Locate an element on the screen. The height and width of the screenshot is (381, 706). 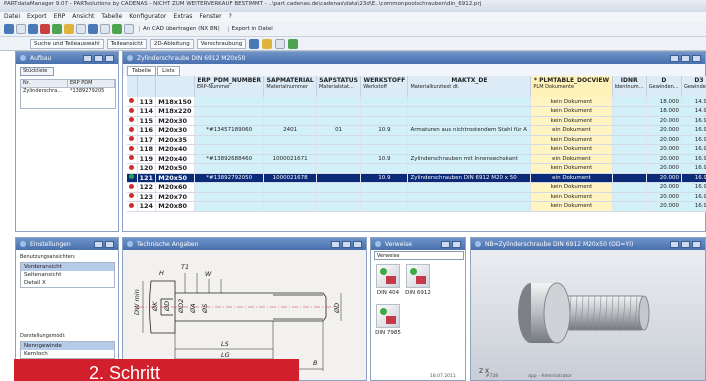
camera-icon is located at coordinates (267, 43).